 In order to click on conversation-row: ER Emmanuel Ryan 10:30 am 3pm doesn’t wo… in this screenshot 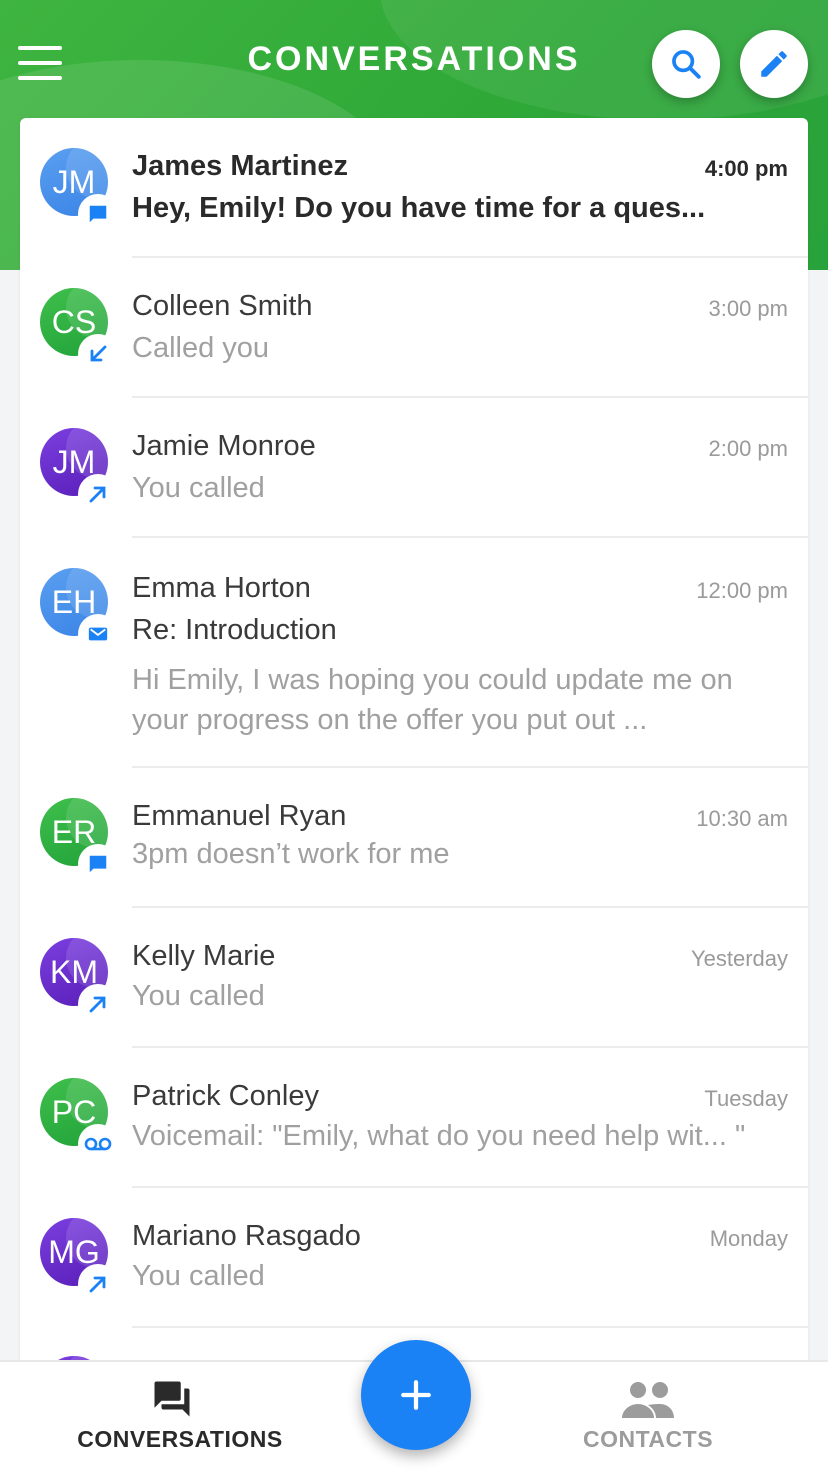, I will do `click(414, 838)`.